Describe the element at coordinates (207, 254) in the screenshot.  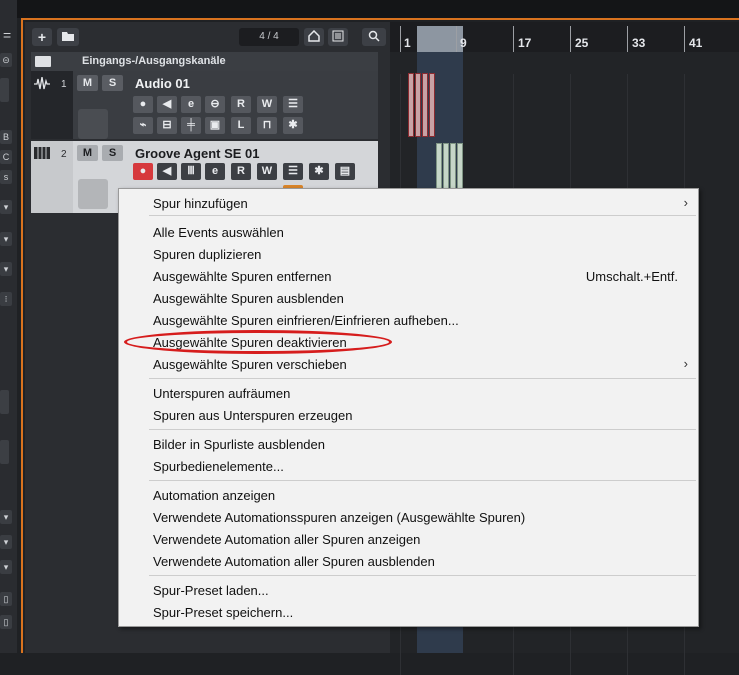
I see `menu-item-duplicate-tracks: Spuren duplizieren` at that location.